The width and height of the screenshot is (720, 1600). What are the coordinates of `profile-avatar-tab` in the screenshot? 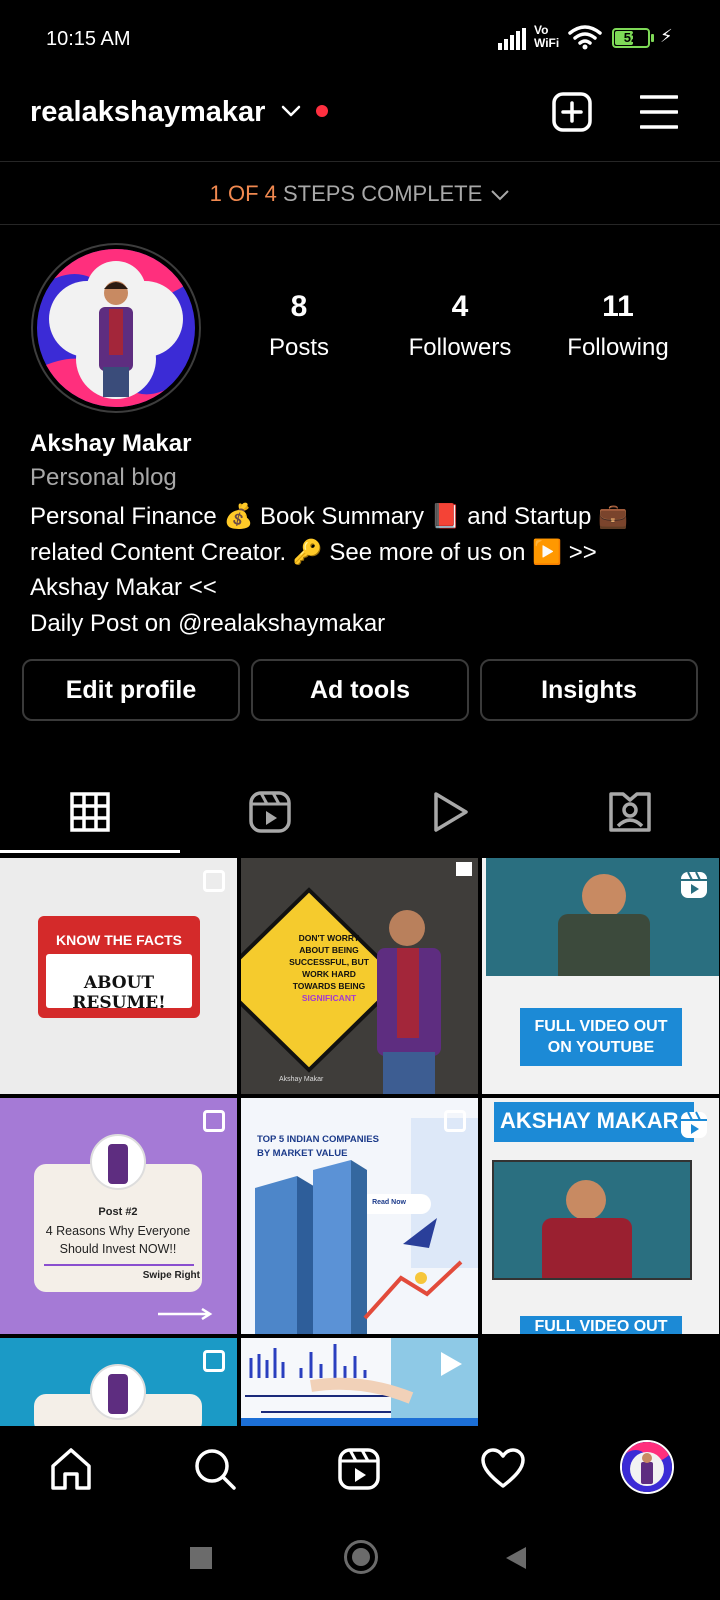 It's located at (647, 1467).